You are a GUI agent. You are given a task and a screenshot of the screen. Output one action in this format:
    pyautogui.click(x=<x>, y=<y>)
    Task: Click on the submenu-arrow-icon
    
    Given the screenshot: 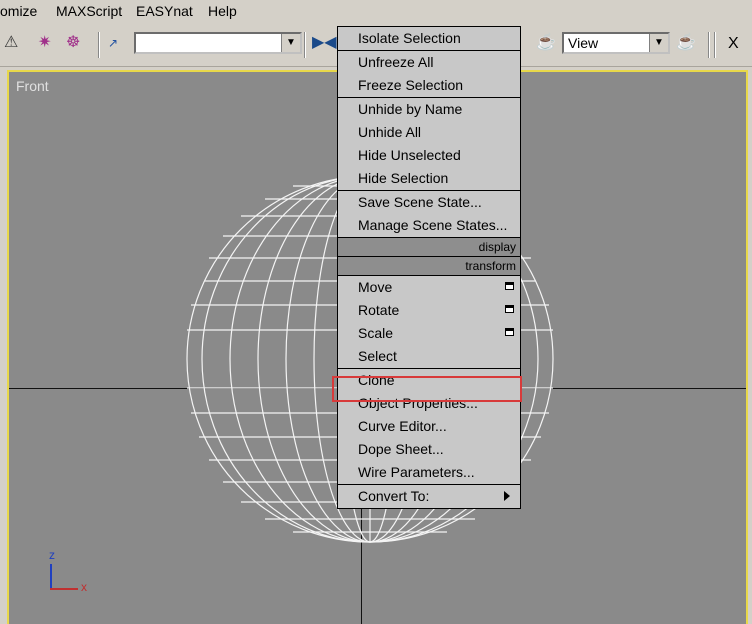 What is the action you would take?
    pyautogui.click(x=507, y=496)
    